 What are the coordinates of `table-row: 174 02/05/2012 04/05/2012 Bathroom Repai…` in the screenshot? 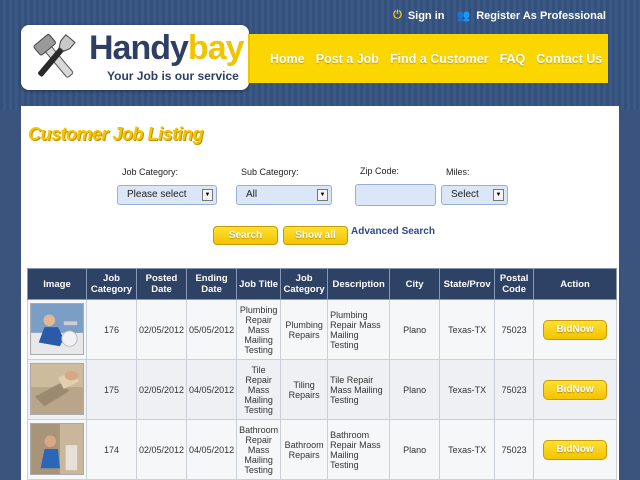 It's located at (322, 449).